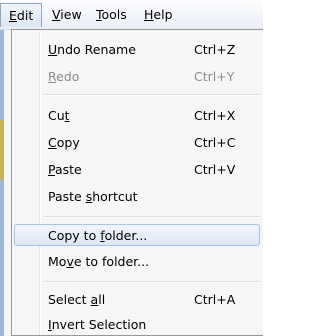  I want to click on menu-item-label: Paste, so click(65, 169).